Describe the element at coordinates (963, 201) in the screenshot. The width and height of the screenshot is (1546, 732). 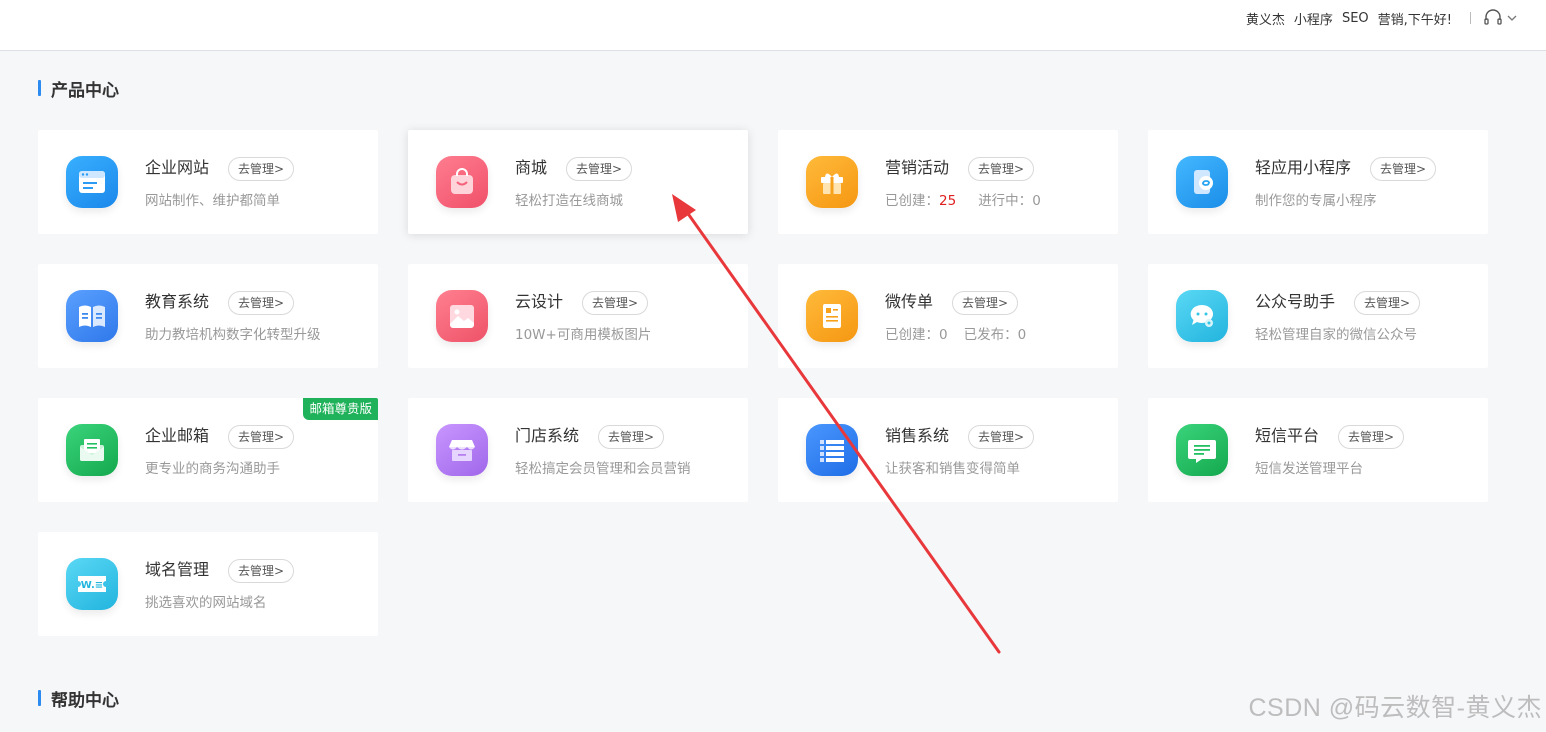
I see `card-stats: 已创建：25 进行中：0` at that location.